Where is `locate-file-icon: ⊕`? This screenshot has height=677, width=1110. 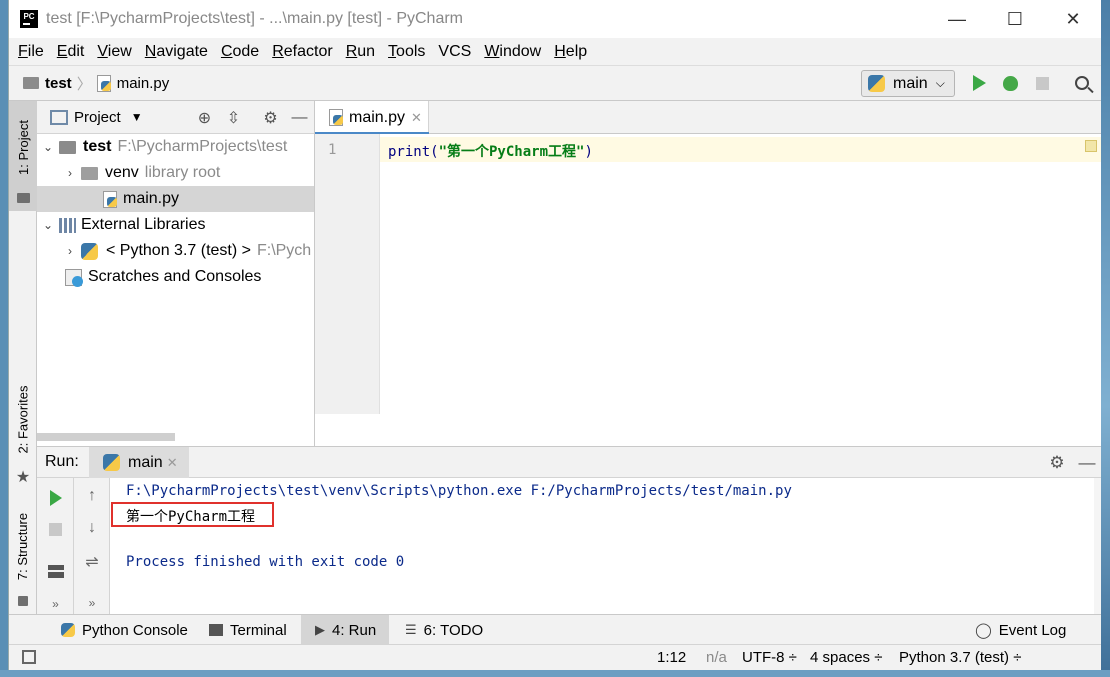 locate-file-icon: ⊕ is located at coordinates (204, 118).